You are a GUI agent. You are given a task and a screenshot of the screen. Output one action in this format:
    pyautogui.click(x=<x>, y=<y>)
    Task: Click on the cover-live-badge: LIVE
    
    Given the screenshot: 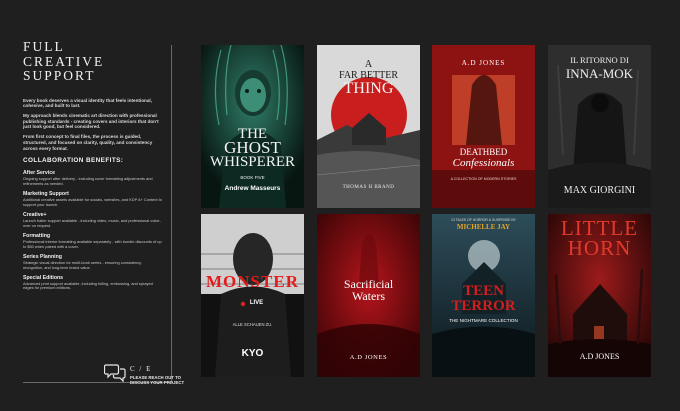 What is the action you would take?
    pyautogui.click(x=256, y=303)
    